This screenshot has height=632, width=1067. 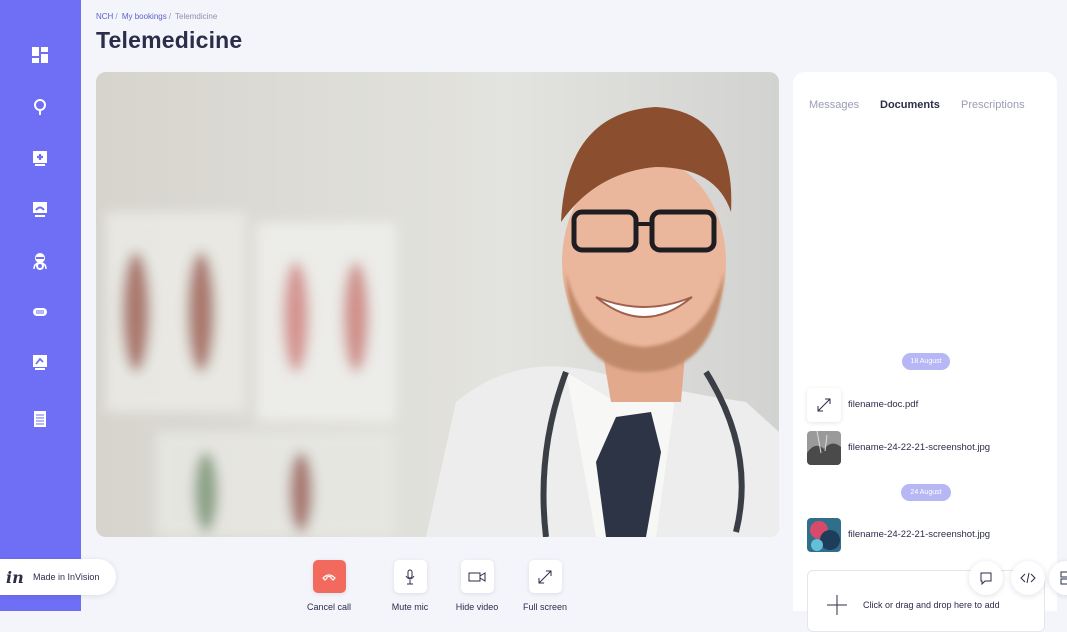 What do you see at coordinates (834, 105) in the screenshot?
I see `tab-messages: Messages` at bounding box center [834, 105].